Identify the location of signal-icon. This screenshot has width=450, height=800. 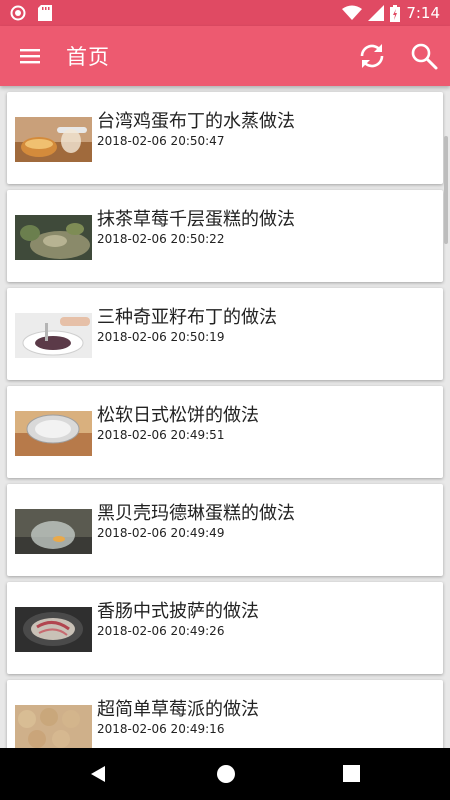
(376, 13).